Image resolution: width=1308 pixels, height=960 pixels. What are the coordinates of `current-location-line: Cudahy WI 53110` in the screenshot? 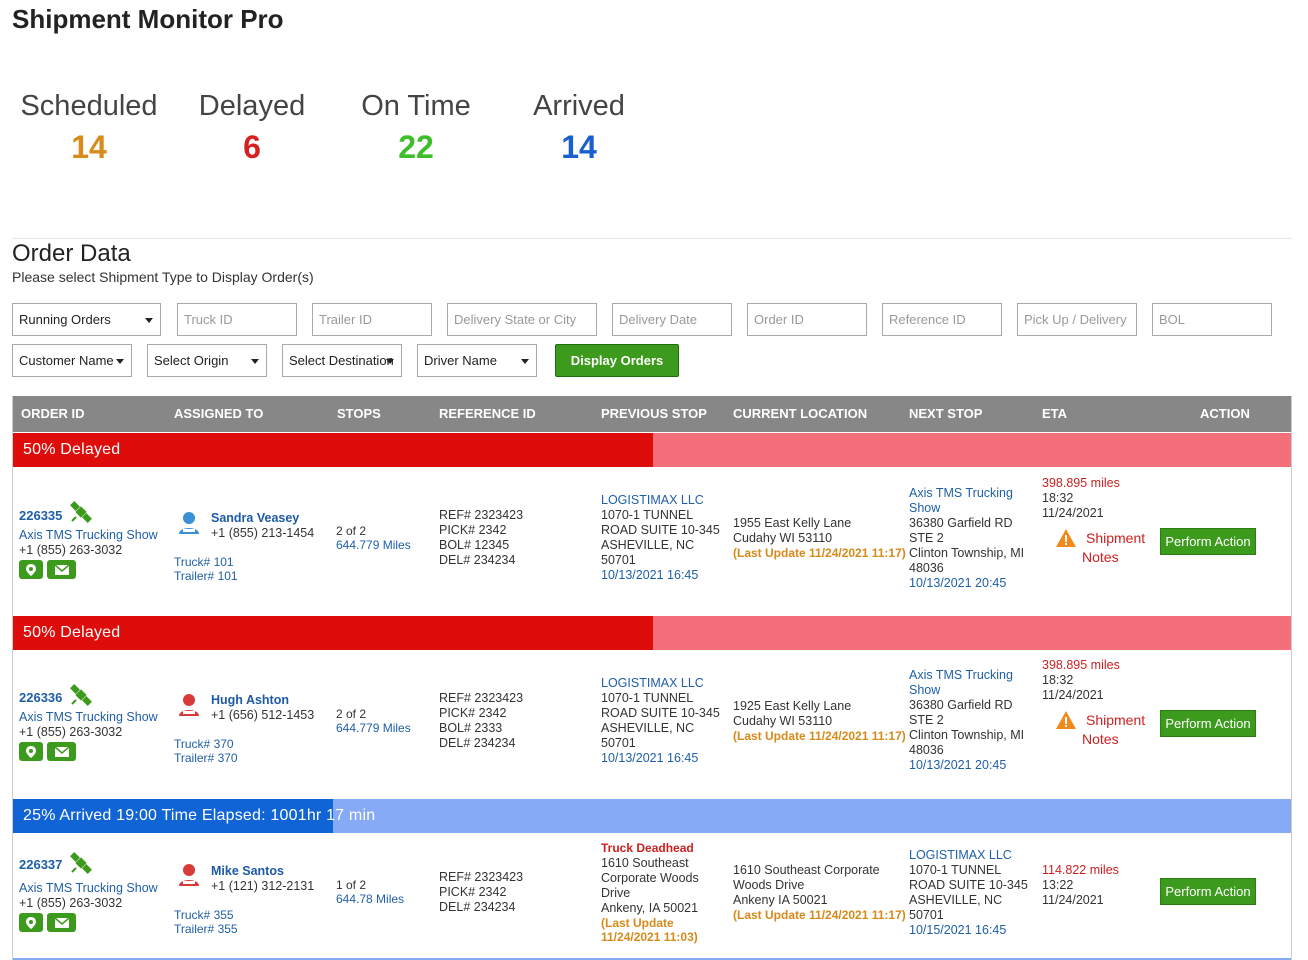 It's located at (783, 538).